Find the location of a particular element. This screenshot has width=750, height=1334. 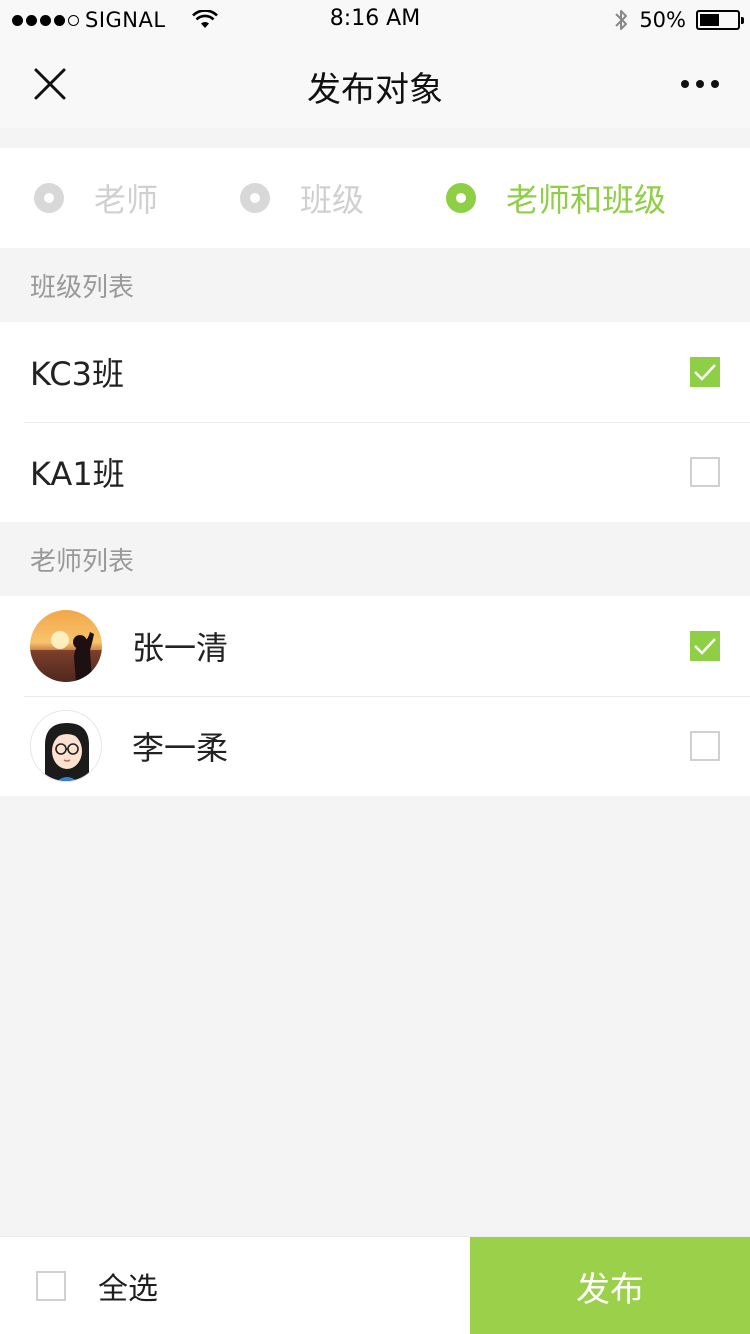

page-title: 发布对象 is located at coordinates (375, 90).